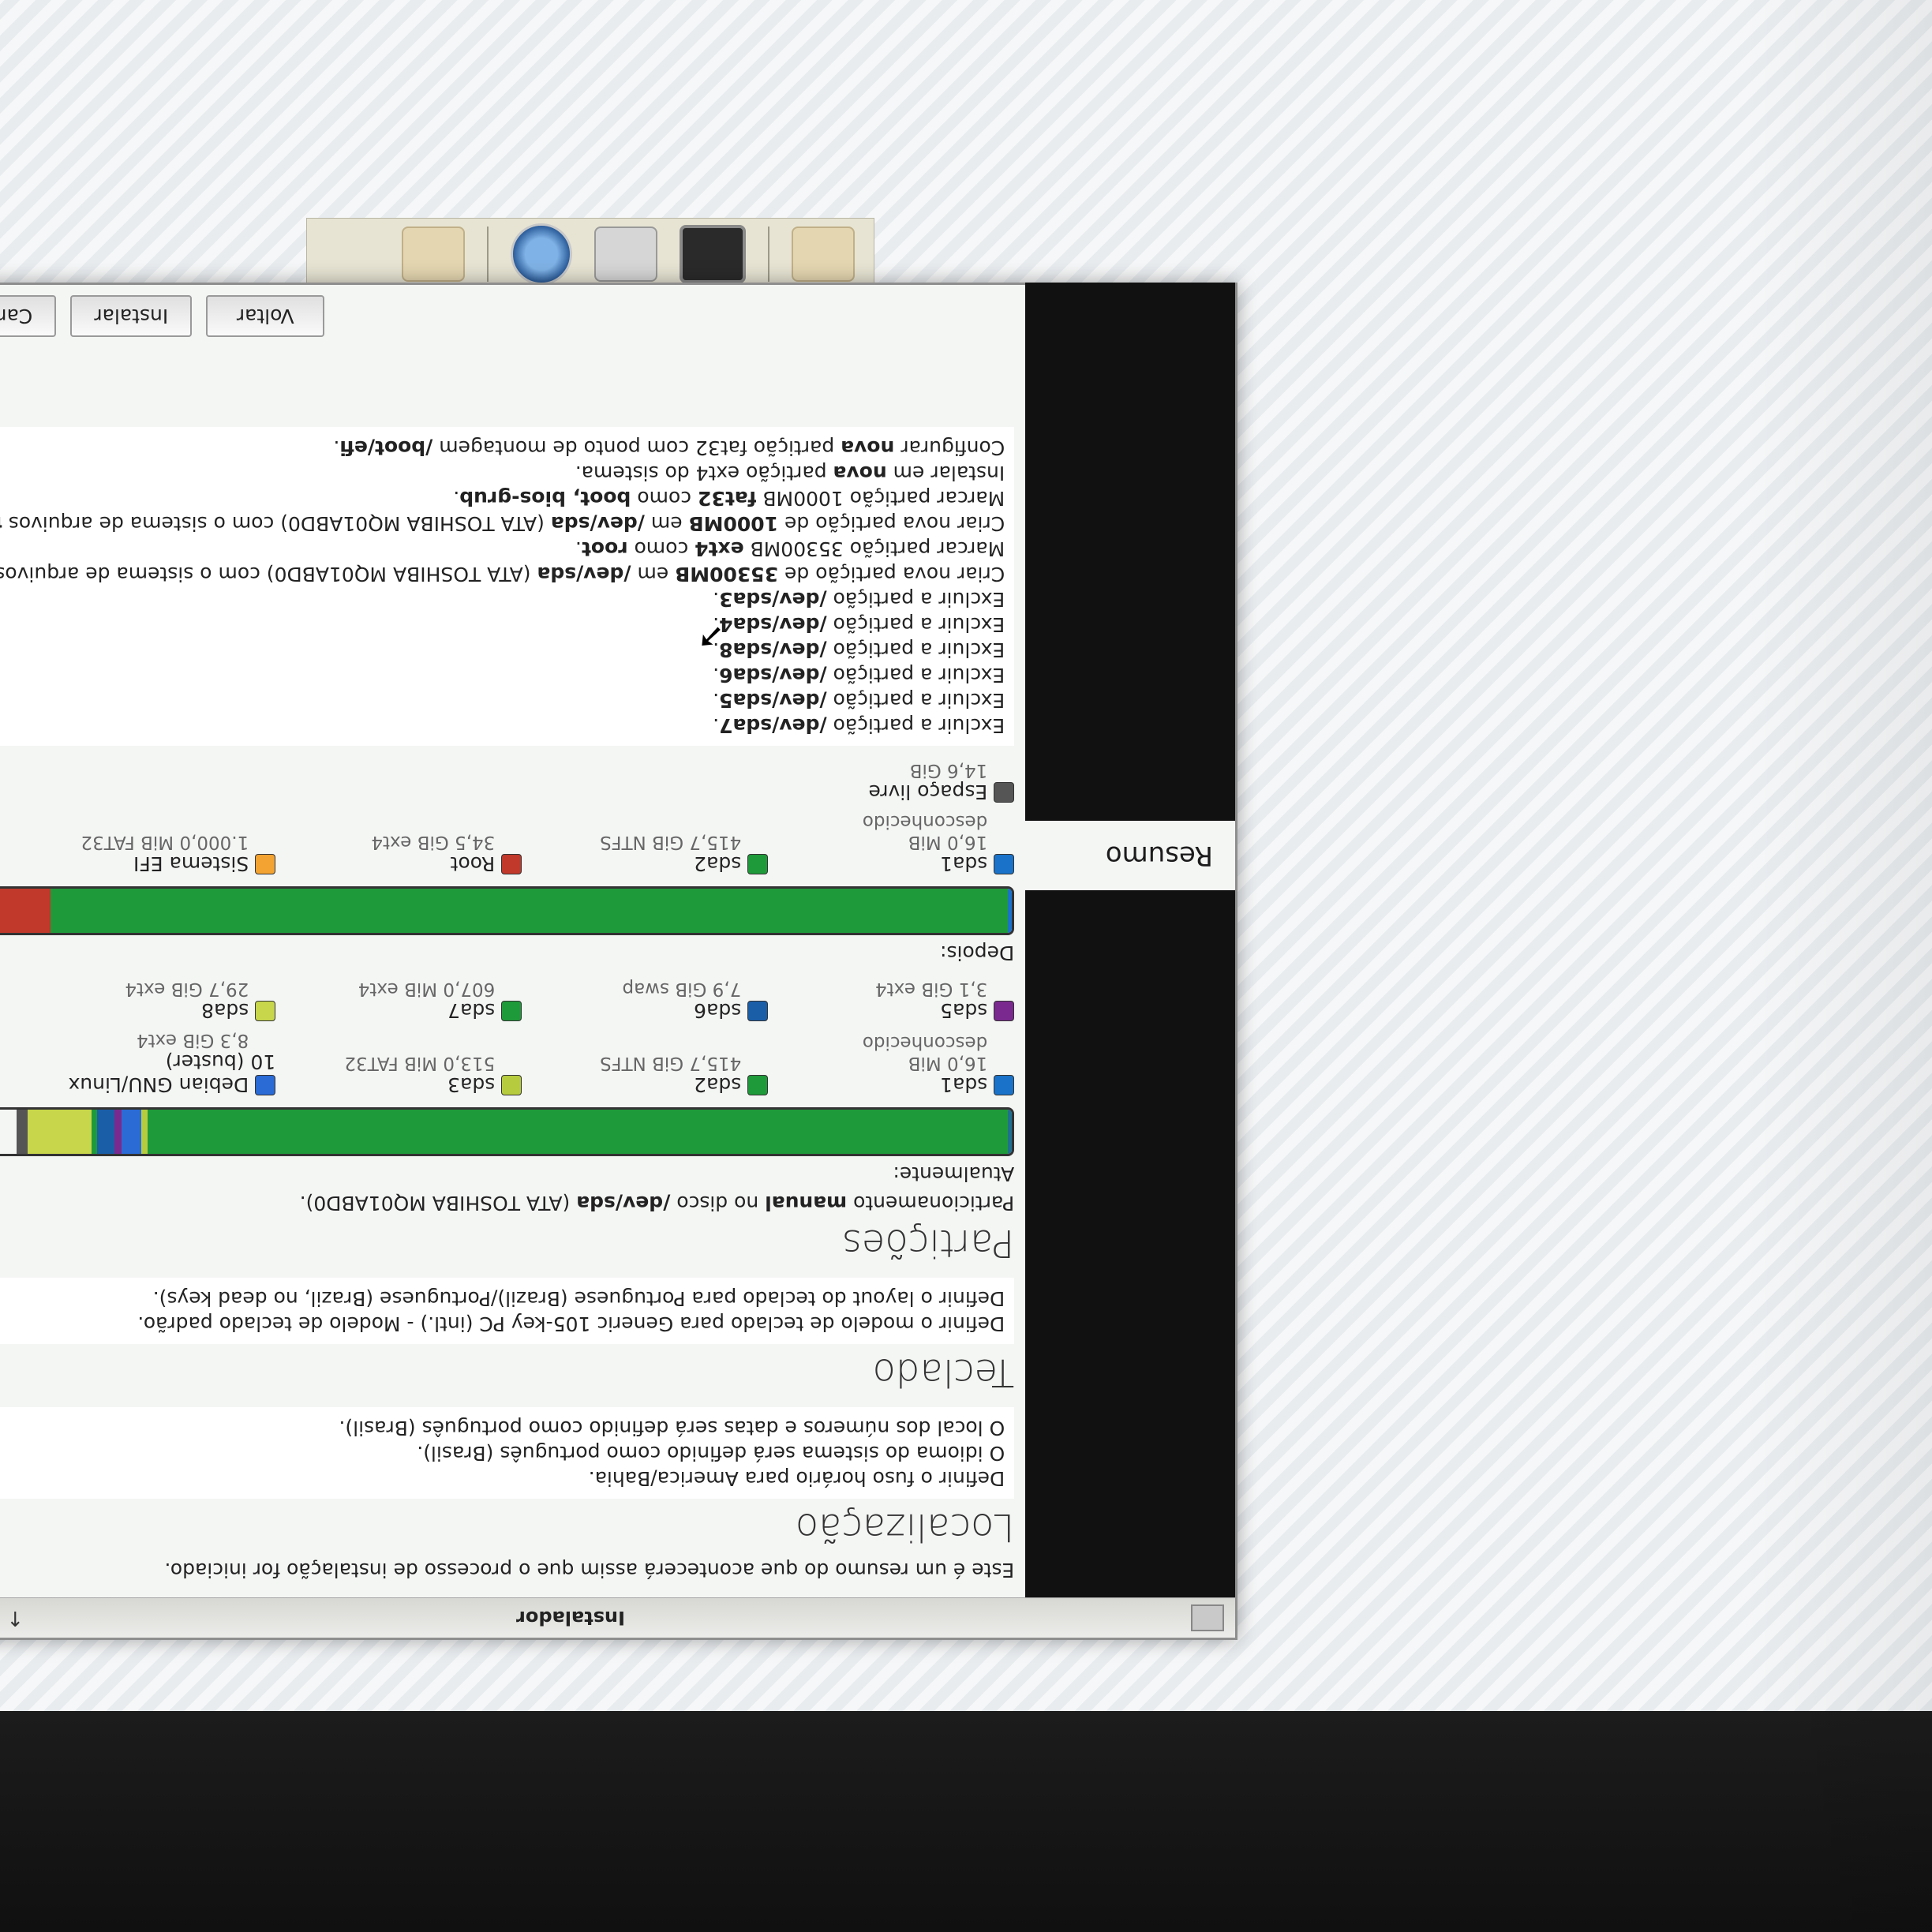 The height and width of the screenshot is (1932, 1932). What do you see at coordinates (625, 254) in the screenshot?
I see `file-cabinet-icon` at bounding box center [625, 254].